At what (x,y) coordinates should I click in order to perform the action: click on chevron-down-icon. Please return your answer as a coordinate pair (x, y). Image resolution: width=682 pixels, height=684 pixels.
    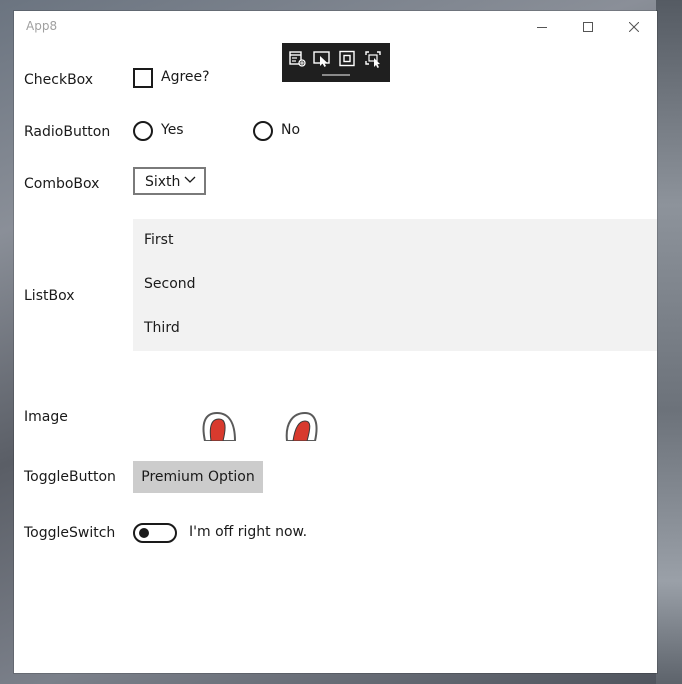
    Looking at the image, I should click on (190, 179).